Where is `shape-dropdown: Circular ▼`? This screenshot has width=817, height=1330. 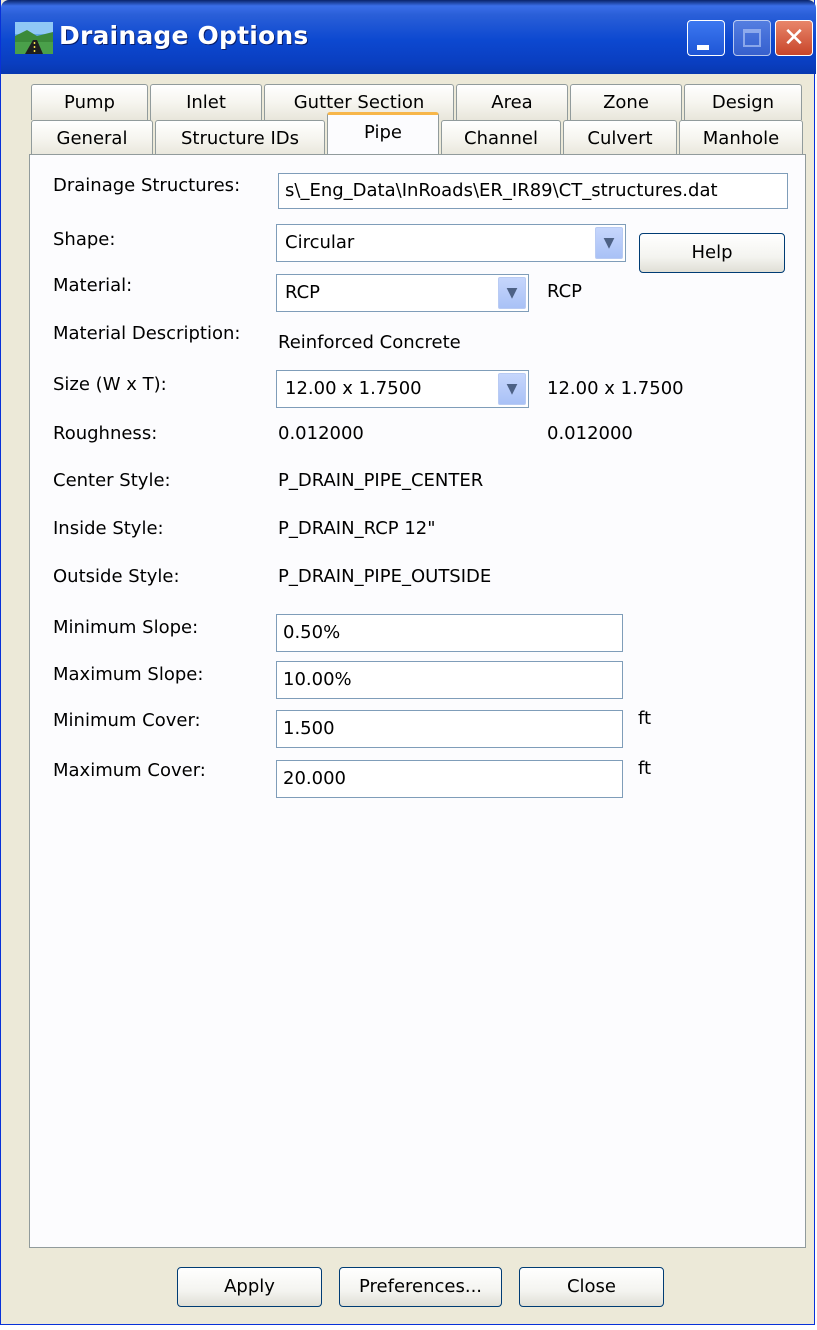
shape-dropdown: Circular ▼ is located at coordinates (451, 243).